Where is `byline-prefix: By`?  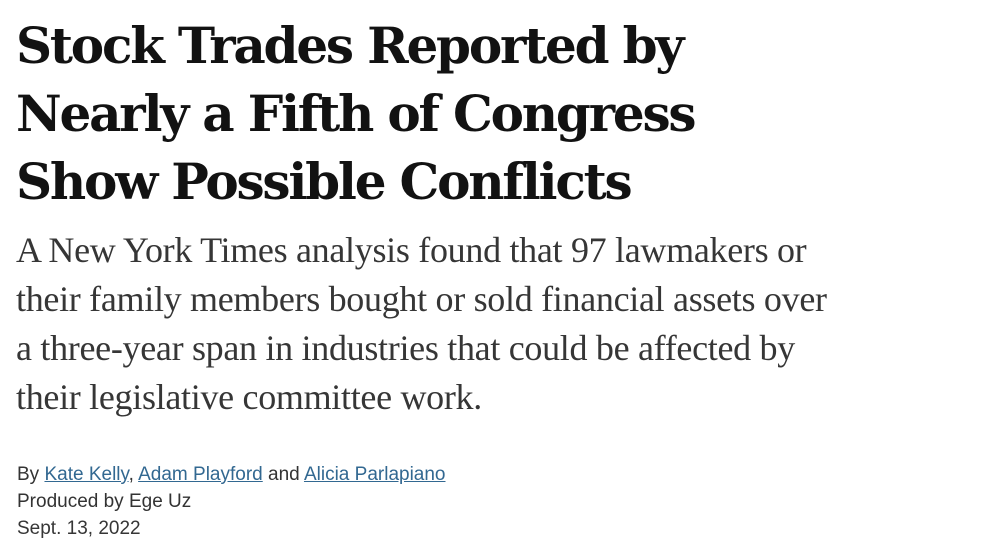 byline-prefix: By is located at coordinates (28, 474).